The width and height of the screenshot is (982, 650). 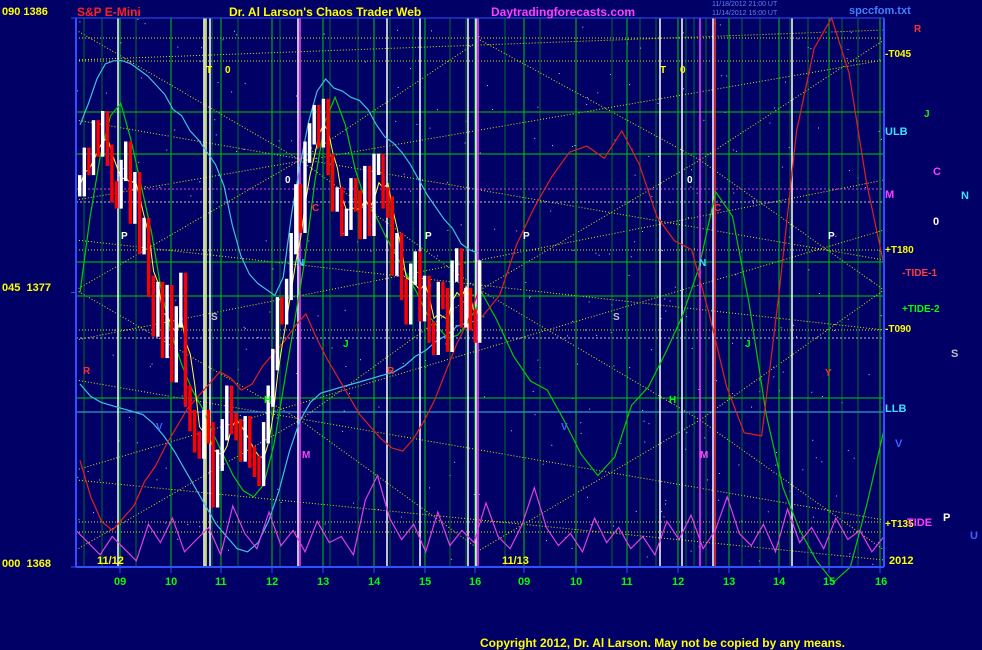 What do you see at coordinates (918, 29) in the screenshot?
I see `right-label-R: R` at bounding box center [918, 29].